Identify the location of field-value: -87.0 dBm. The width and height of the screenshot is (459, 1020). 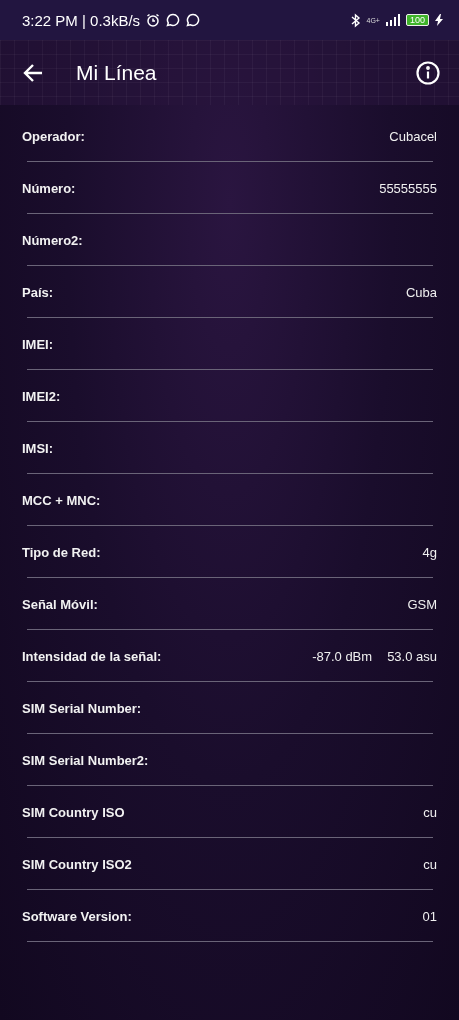
(342, 656).